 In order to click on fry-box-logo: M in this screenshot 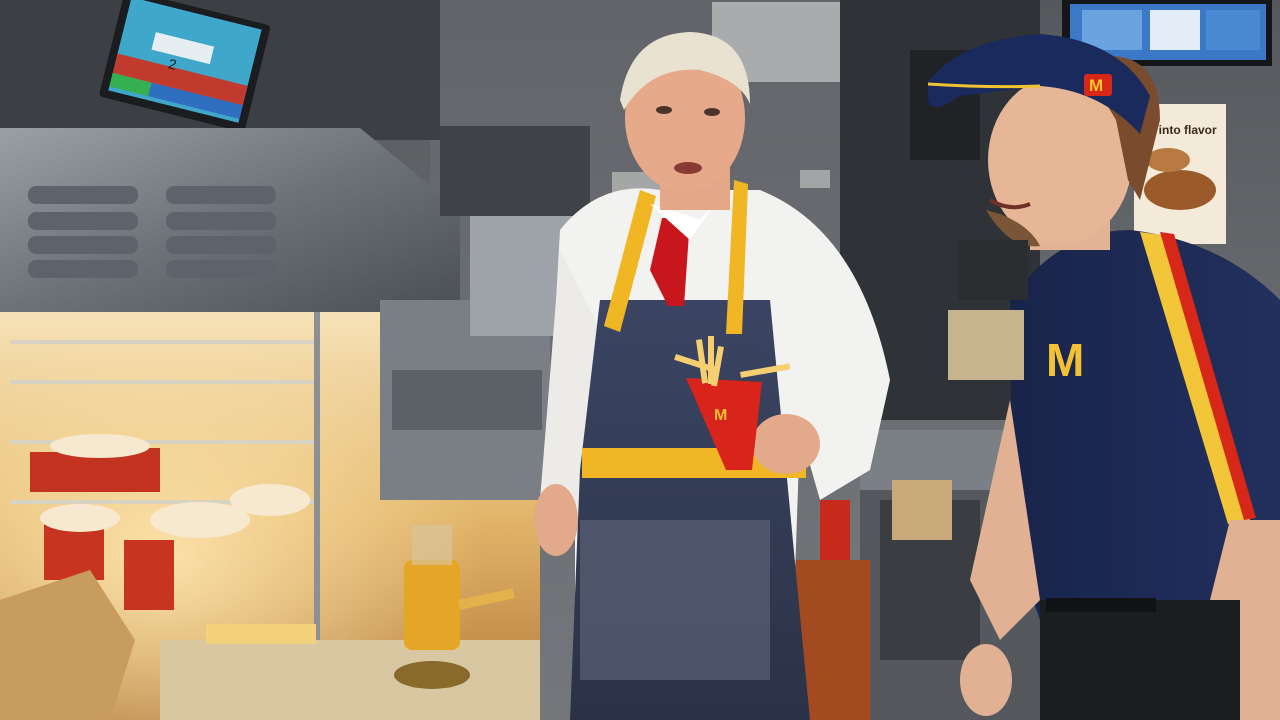, I will do `click(720, 415)`.